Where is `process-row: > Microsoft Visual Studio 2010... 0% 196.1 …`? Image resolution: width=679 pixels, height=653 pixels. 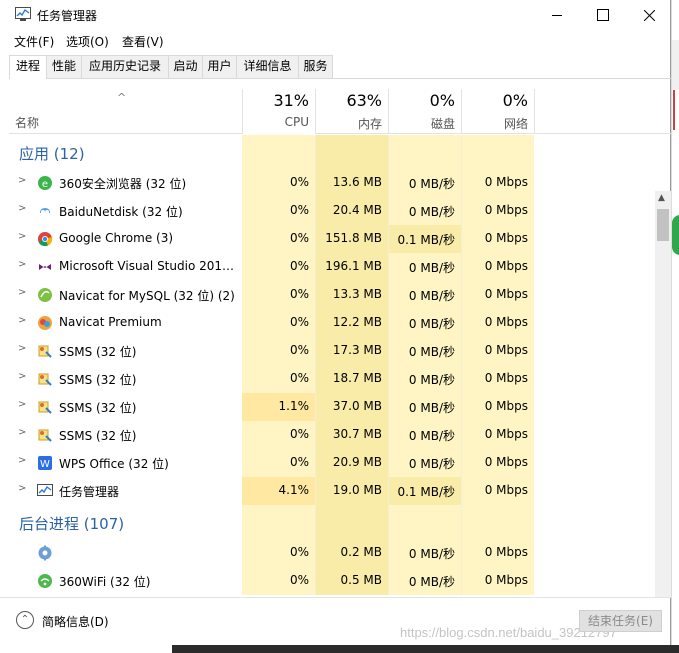
process-row: > Microsoft Visual Studio 2010... 0% 196.1 … is located at coordinates (340, 267).